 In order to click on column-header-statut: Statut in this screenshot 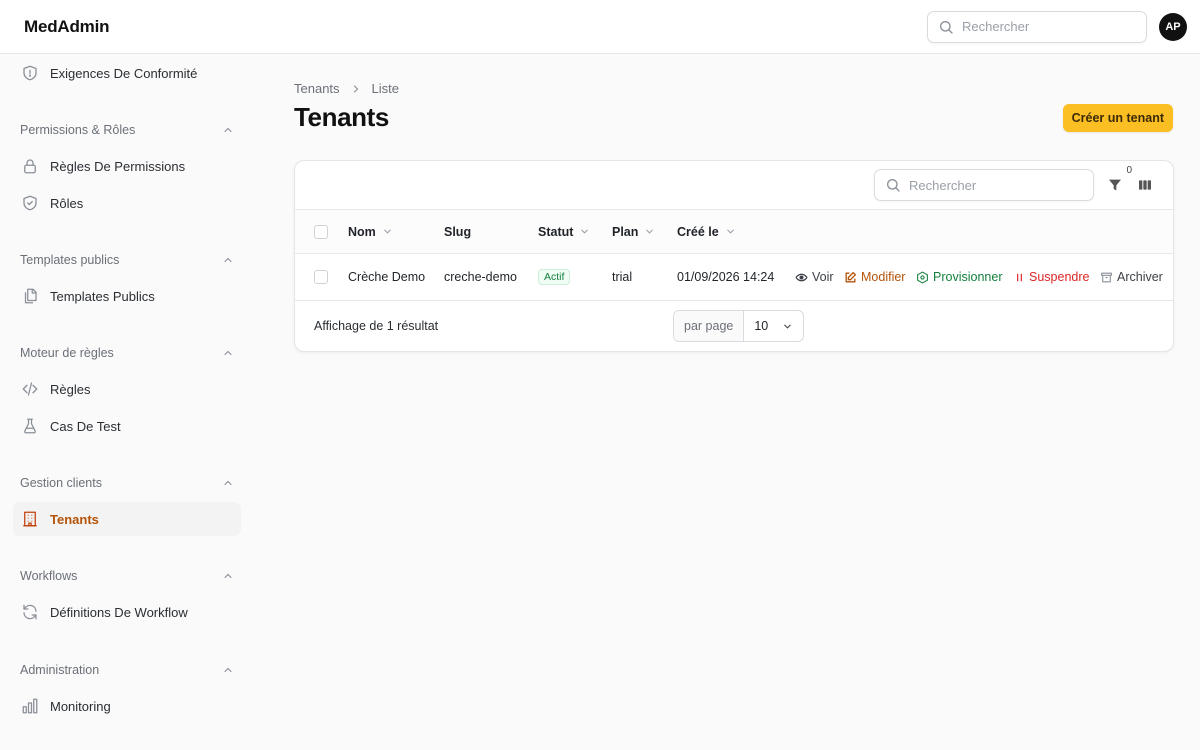, I will do `click(564, 232)`.